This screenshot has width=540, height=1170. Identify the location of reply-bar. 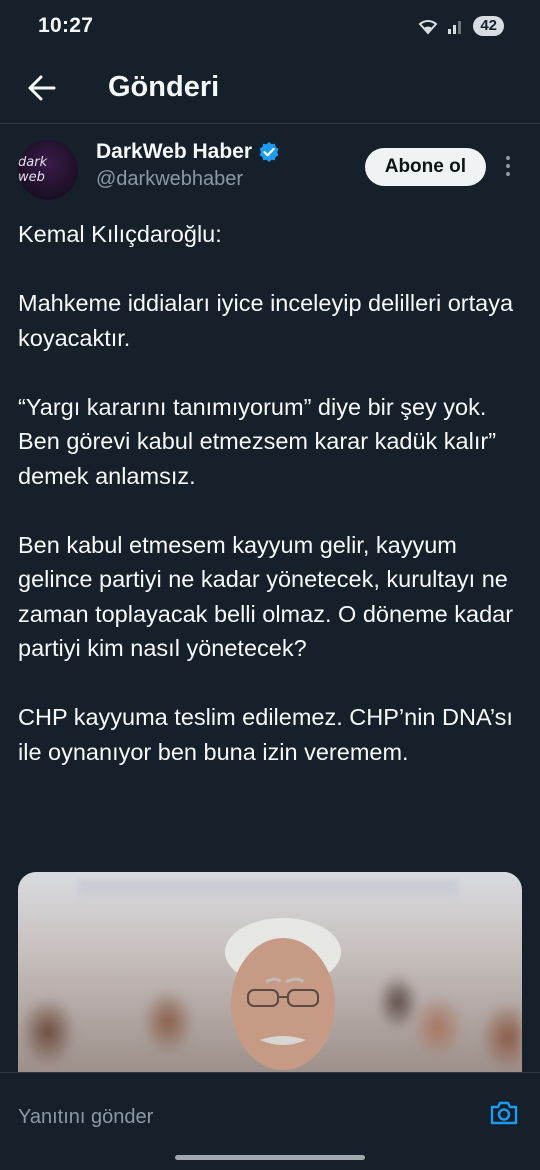
(270, 1121).